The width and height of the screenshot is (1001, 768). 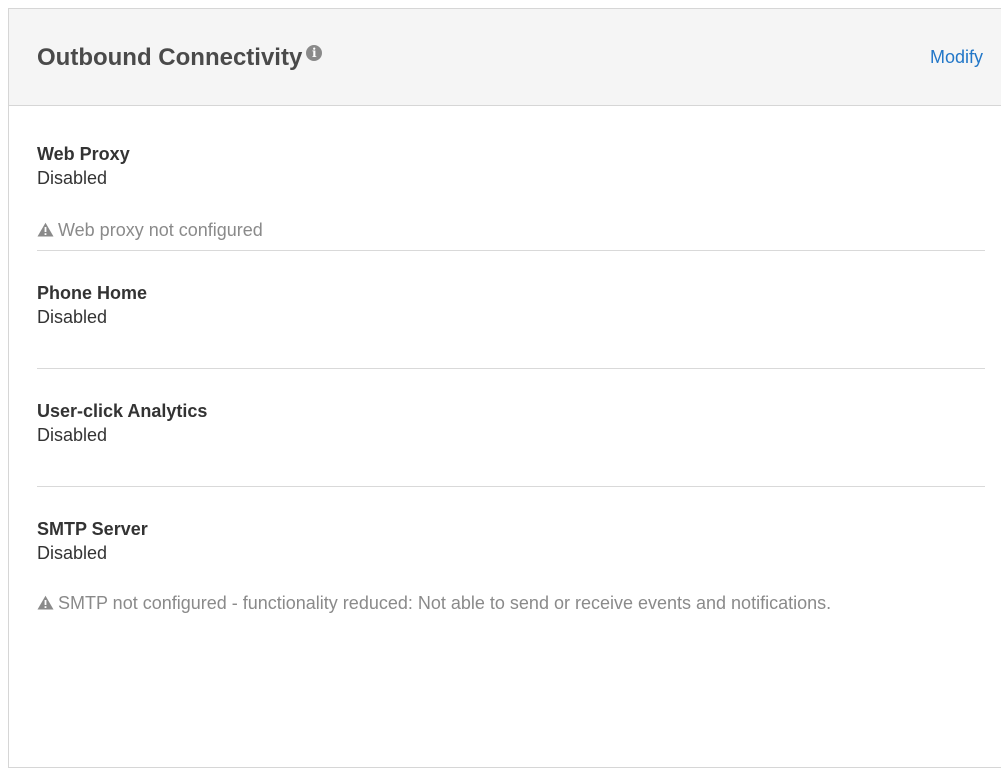 What do you see at coordinates (511, 310) in the screenshot?
I see `section-phone-home: Phone Home Disabled` at bounding box center [511, 310].